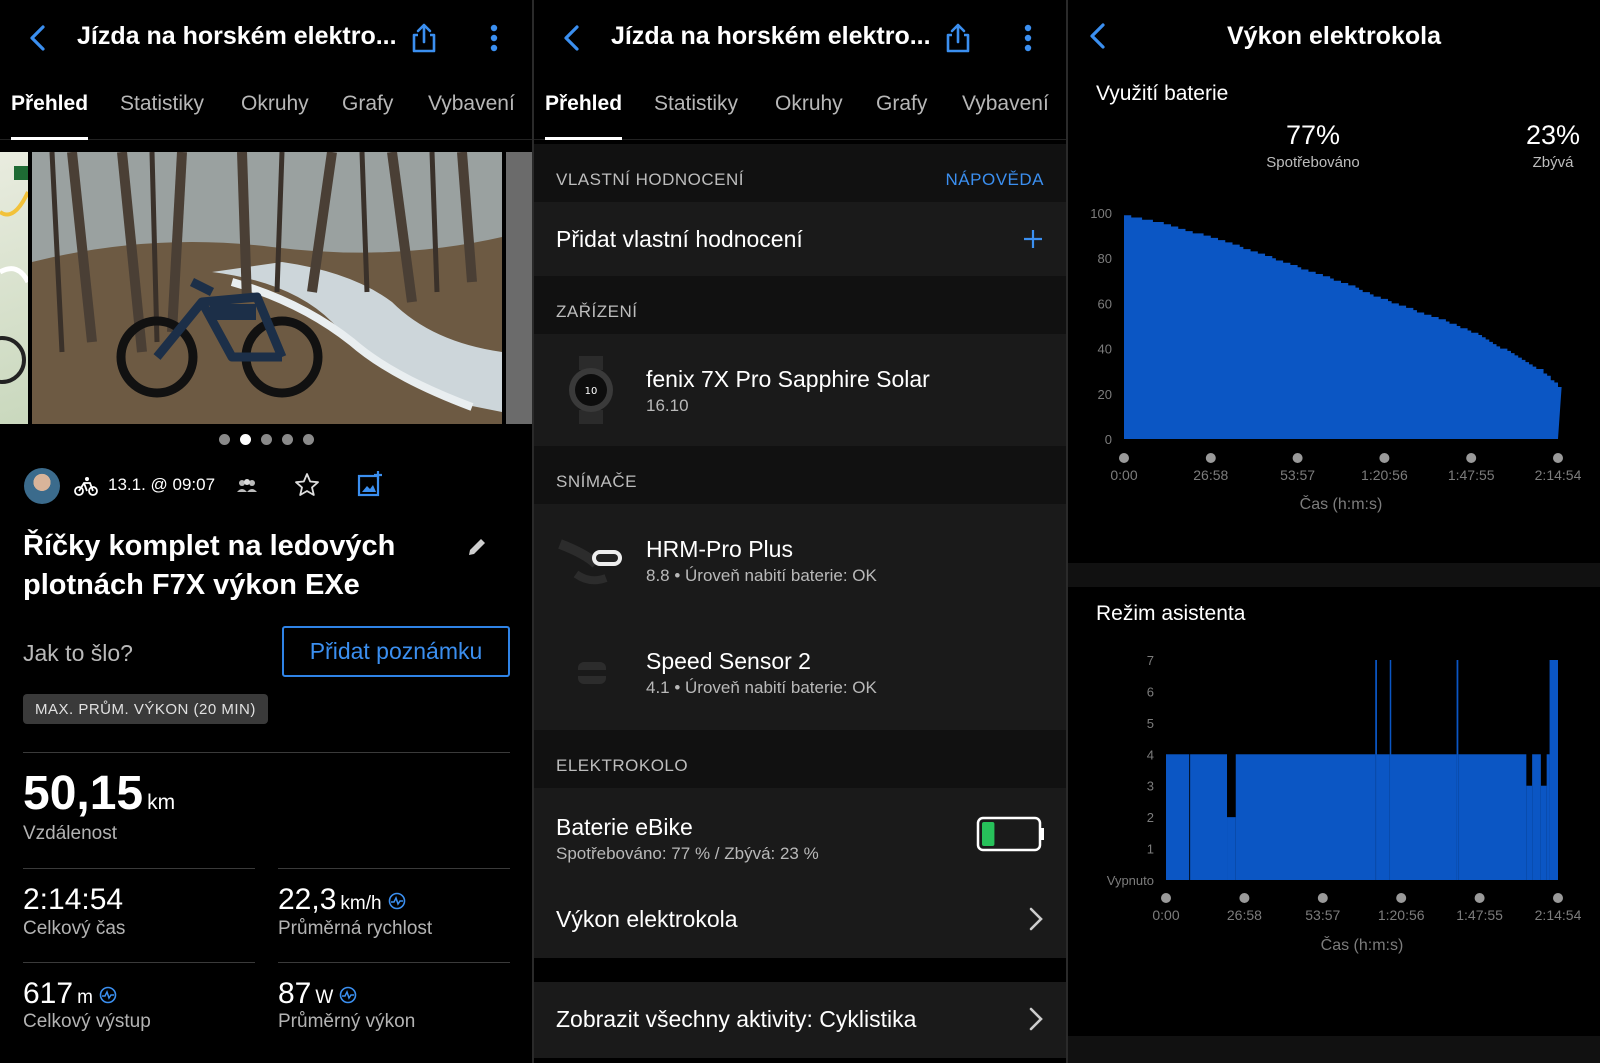  Describe the element at coordinates (361, 903) in the screenshot. I see `avg-speed-unit: km/h` at that location.